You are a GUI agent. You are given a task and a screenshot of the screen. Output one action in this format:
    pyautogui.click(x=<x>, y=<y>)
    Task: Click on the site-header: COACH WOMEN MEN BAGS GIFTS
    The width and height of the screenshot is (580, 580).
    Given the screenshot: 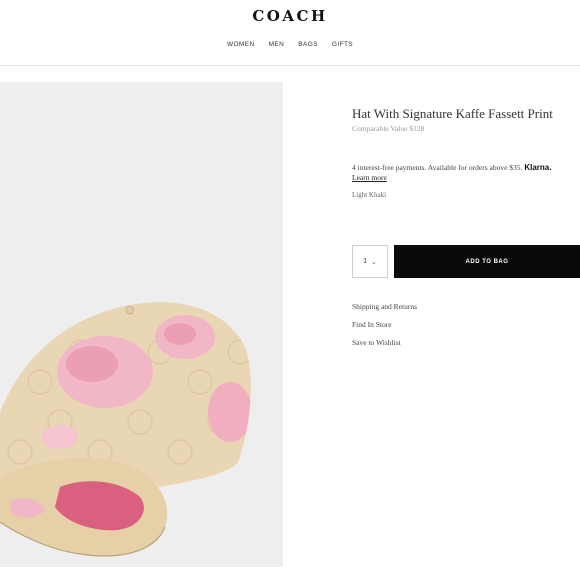 What is the action you would take?
    pyautogui.click(x=290, y=33)
    